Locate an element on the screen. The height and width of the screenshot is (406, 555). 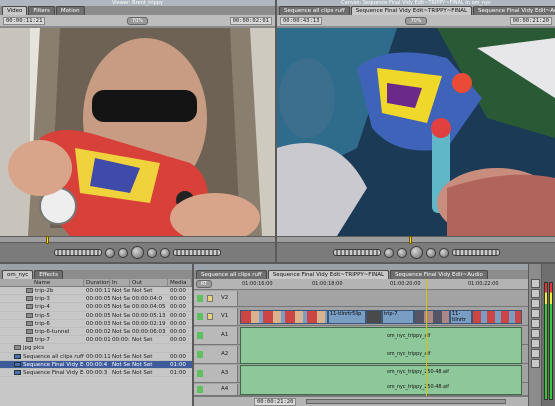
audio-clip-1: om_nyc_trippy_aif om_nyc_trippy_aif is located at coordinates (381, 345).